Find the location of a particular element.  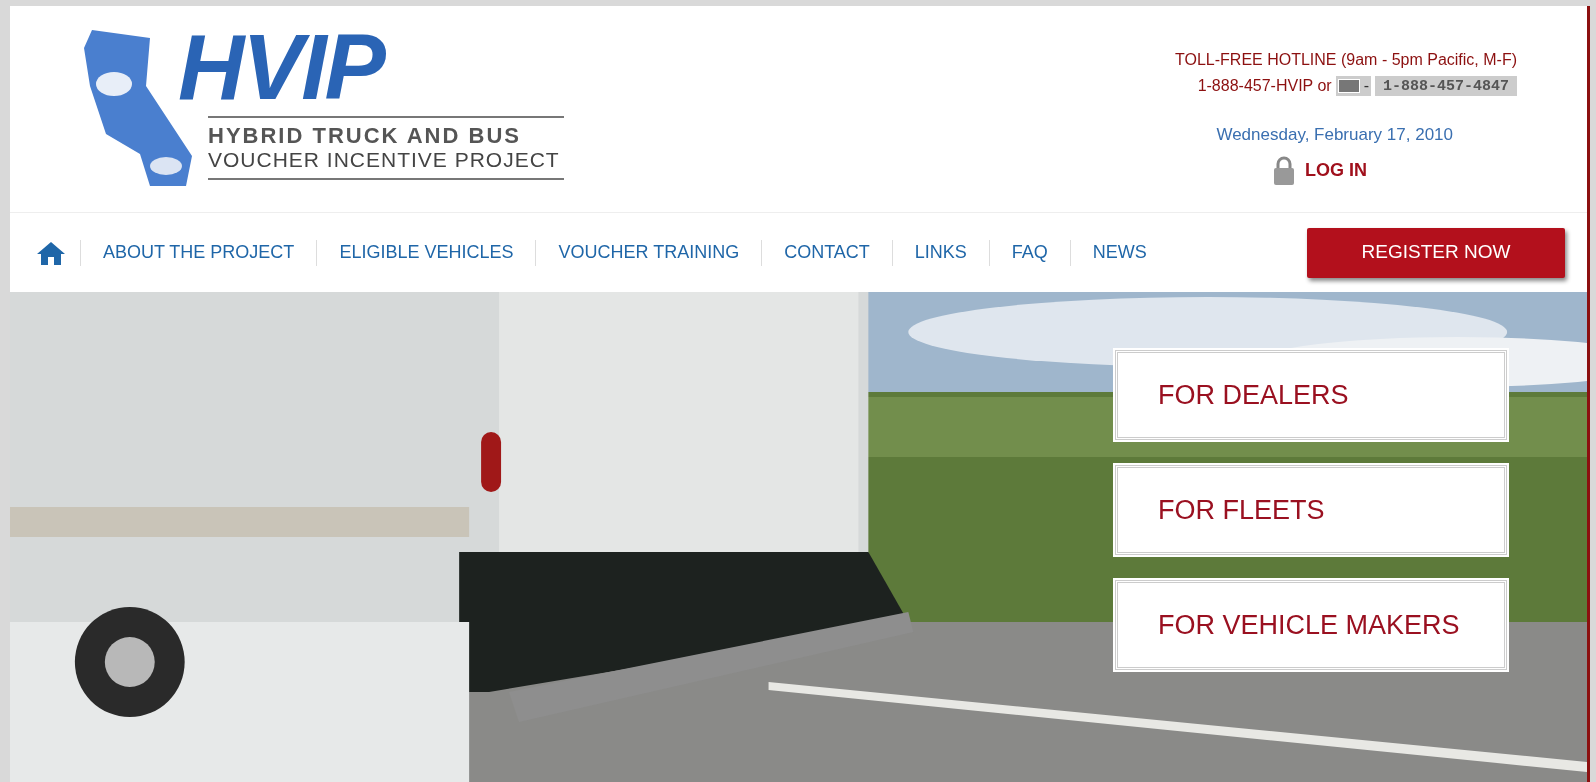

logo-subtitle: VOUCHER INCENTIVE PROJECT is located at coordinates (384, 160).